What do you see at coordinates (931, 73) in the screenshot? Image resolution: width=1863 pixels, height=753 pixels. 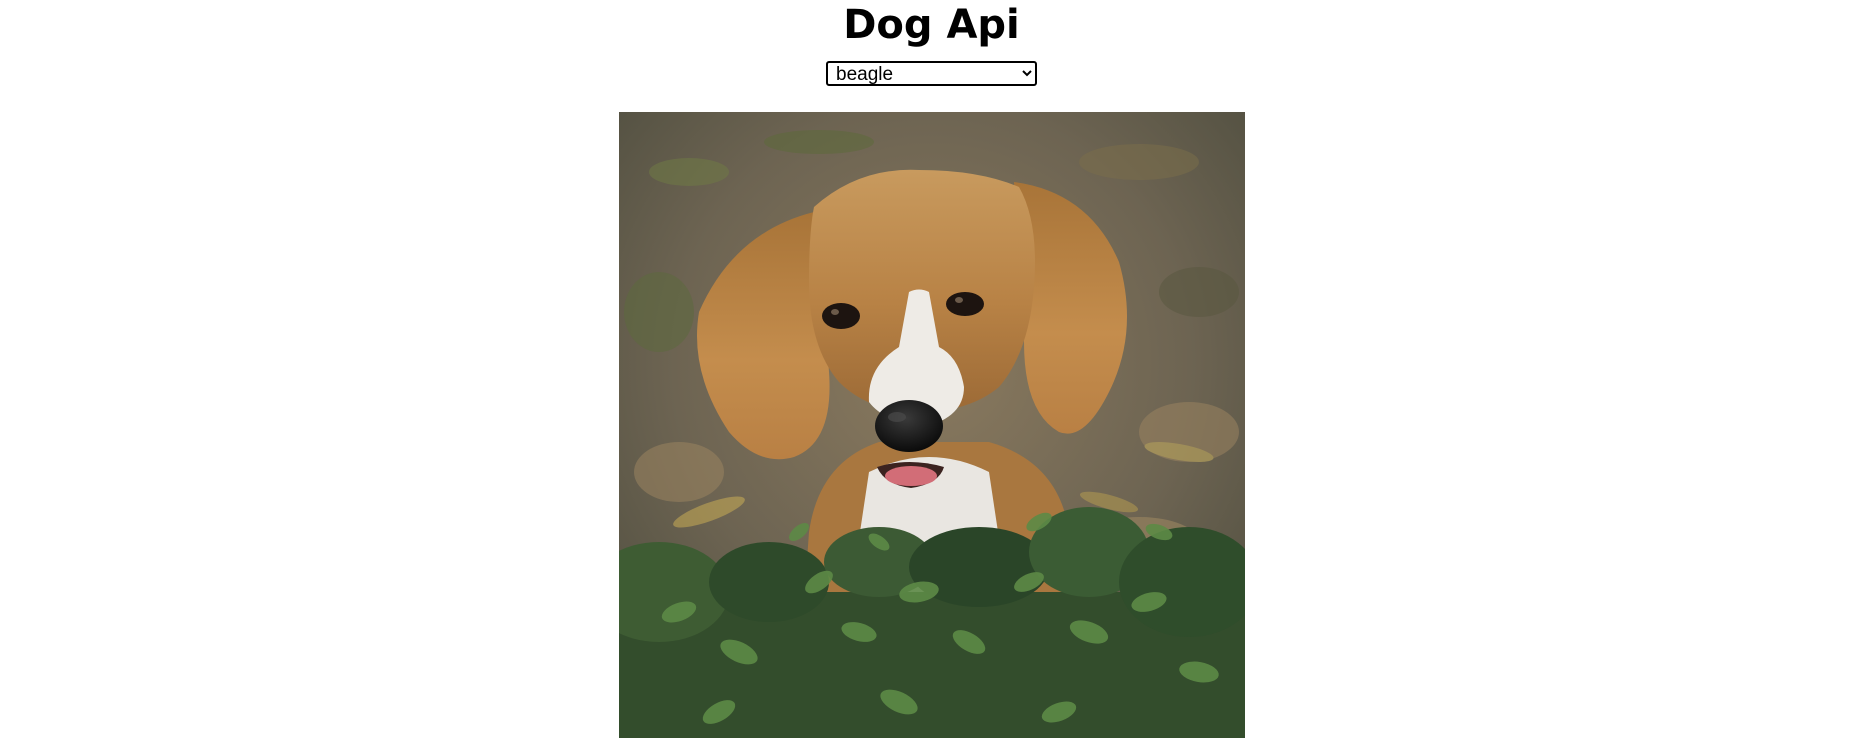 I see `breed-select: beagle` at bounding box center [931, 73].